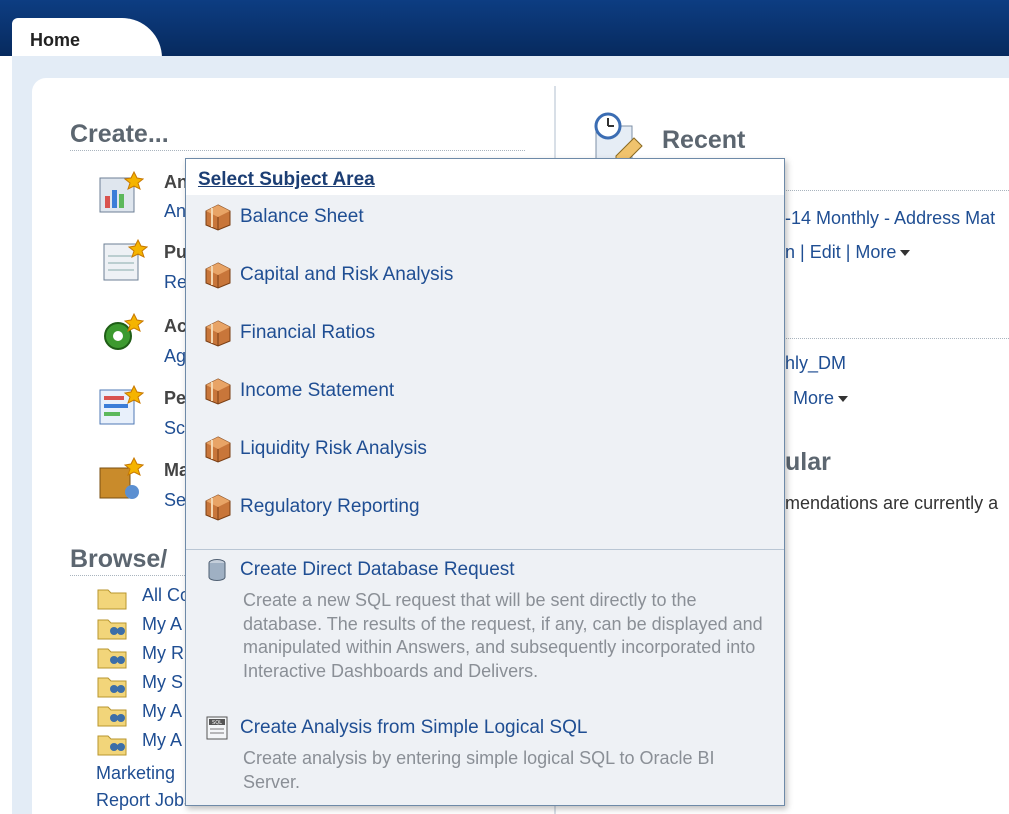  I want to click on recent-item-1-actions: n | Edit | More, so click(848, 252).